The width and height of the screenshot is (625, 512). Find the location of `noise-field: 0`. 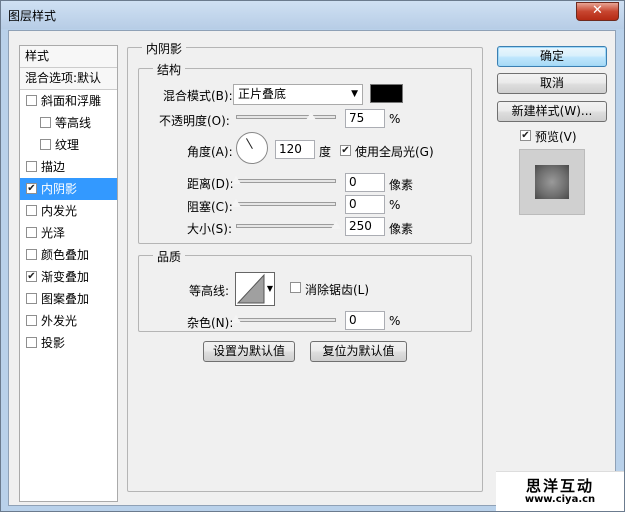

noise-field: 0 is located at coordinates (365, 320).